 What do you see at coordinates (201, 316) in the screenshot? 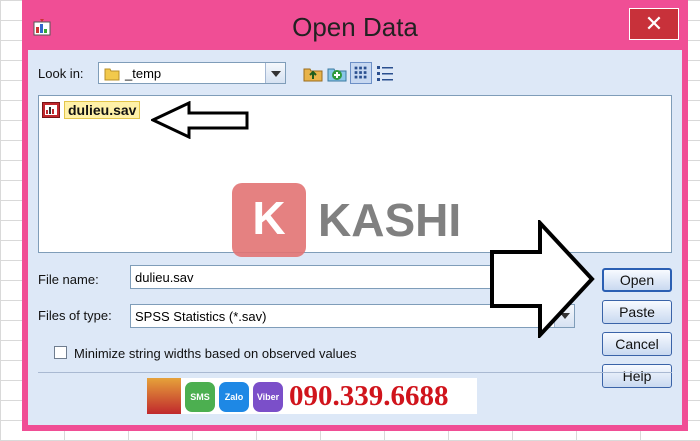
I see `files-of-type-value: SPSS Statistics (*.sav)` at bounding box center [201, 316].